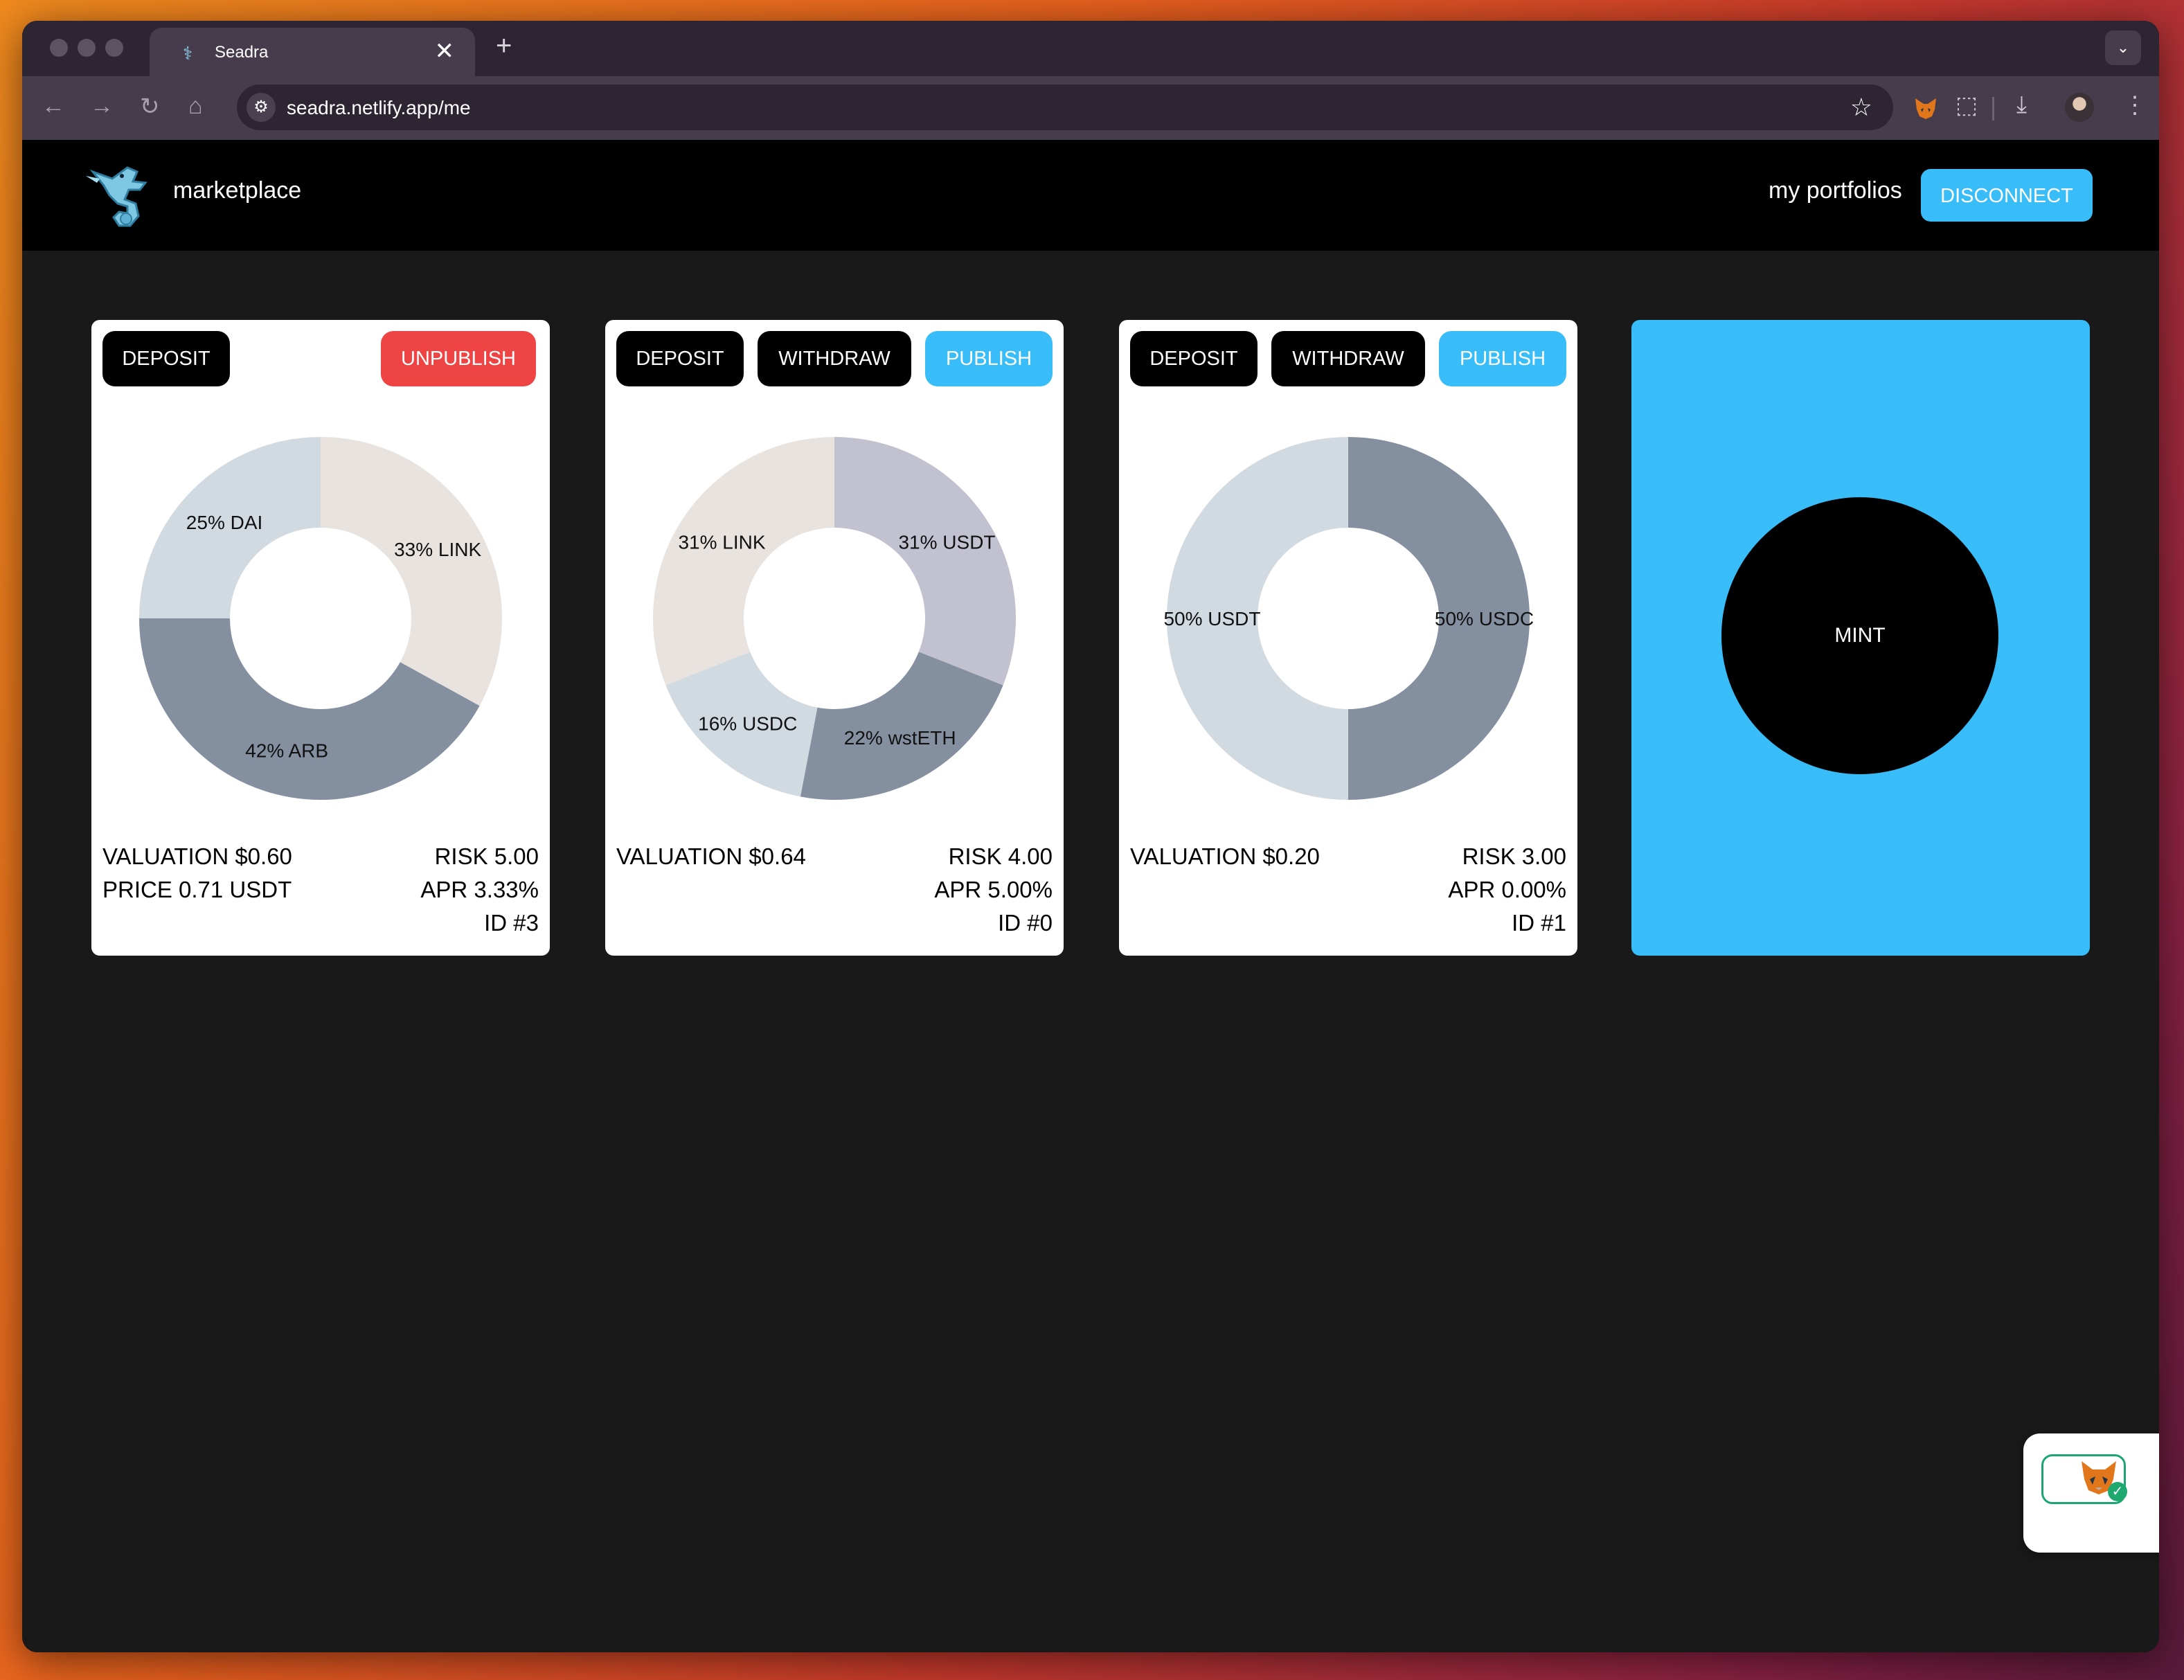 The height and width of the screenshot is (1680, 2184). Describe the element at coordinates (1484, 618) in the screenshot. I see `donut-slice-label: 50% USDC` at that location.